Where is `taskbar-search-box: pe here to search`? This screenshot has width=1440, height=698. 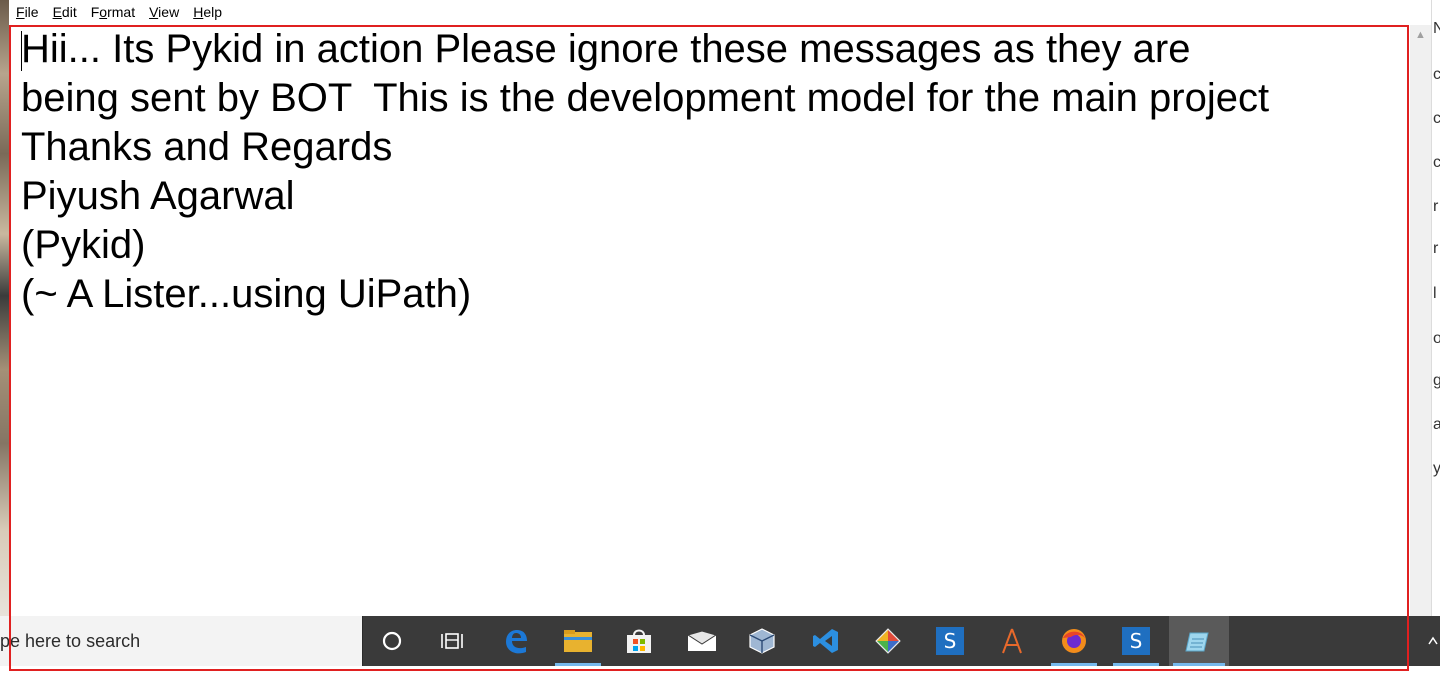 taskbar-search-box: pe here to search is located at coordinates (181, 641).